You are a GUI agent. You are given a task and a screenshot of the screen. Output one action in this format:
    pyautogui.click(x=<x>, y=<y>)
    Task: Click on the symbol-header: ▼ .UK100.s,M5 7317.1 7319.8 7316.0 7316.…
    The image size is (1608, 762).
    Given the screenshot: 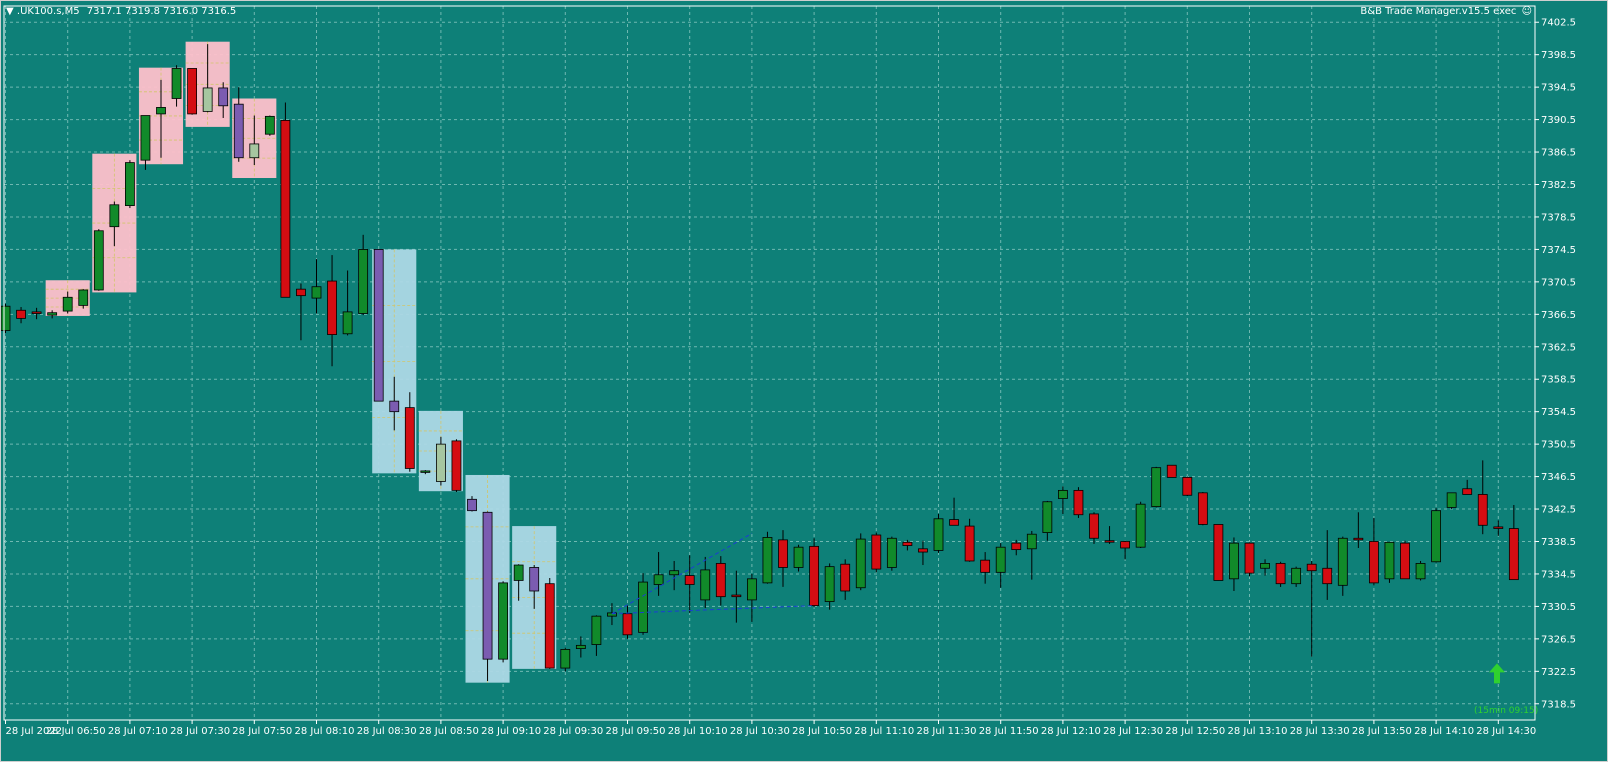 What is the action you would take?
    pyautogui.click(x=121, y=11)
    